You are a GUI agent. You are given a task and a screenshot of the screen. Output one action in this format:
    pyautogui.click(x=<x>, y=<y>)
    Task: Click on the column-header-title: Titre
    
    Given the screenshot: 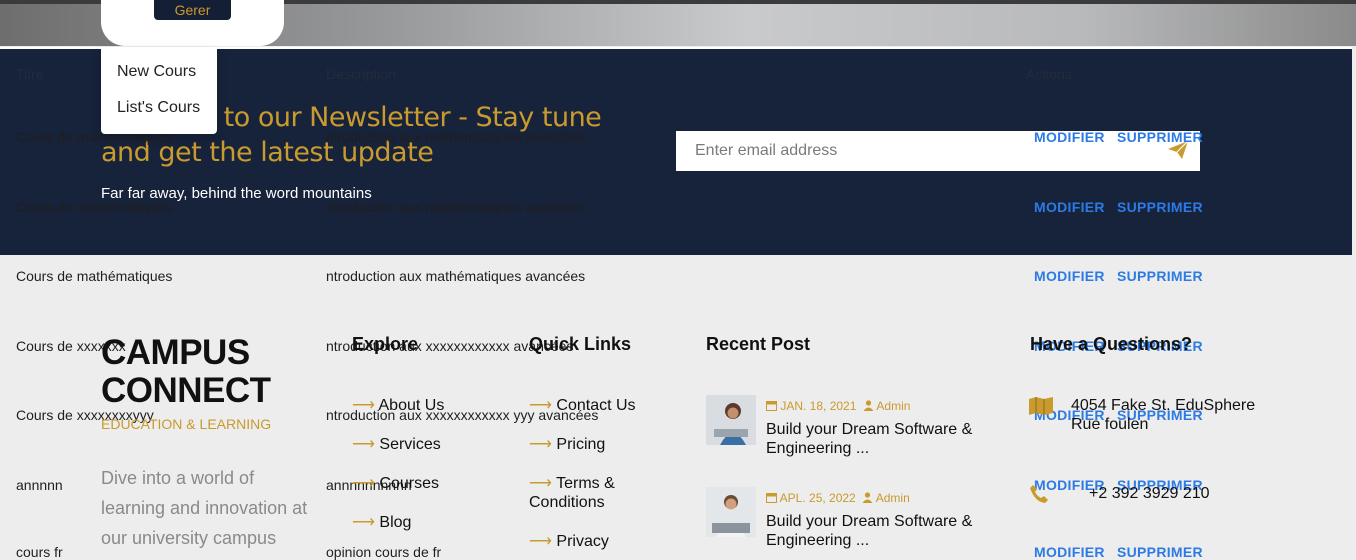 What is the action you would take?
    pyautogui.click(x=30, y=74)
    